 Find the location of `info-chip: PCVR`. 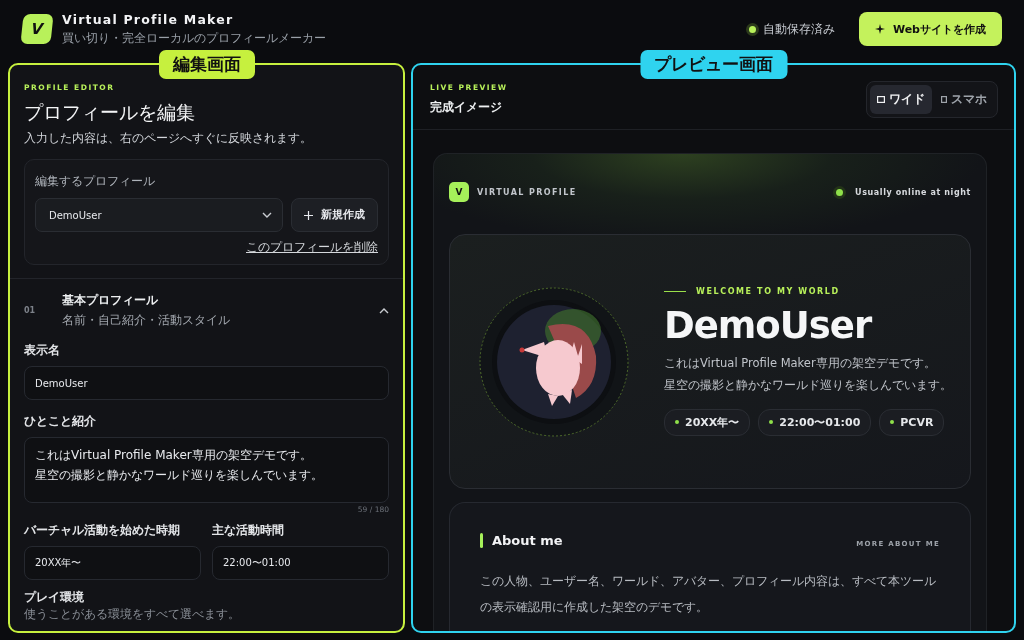

info-chip: PCVR is located at coordinates (912, 422).